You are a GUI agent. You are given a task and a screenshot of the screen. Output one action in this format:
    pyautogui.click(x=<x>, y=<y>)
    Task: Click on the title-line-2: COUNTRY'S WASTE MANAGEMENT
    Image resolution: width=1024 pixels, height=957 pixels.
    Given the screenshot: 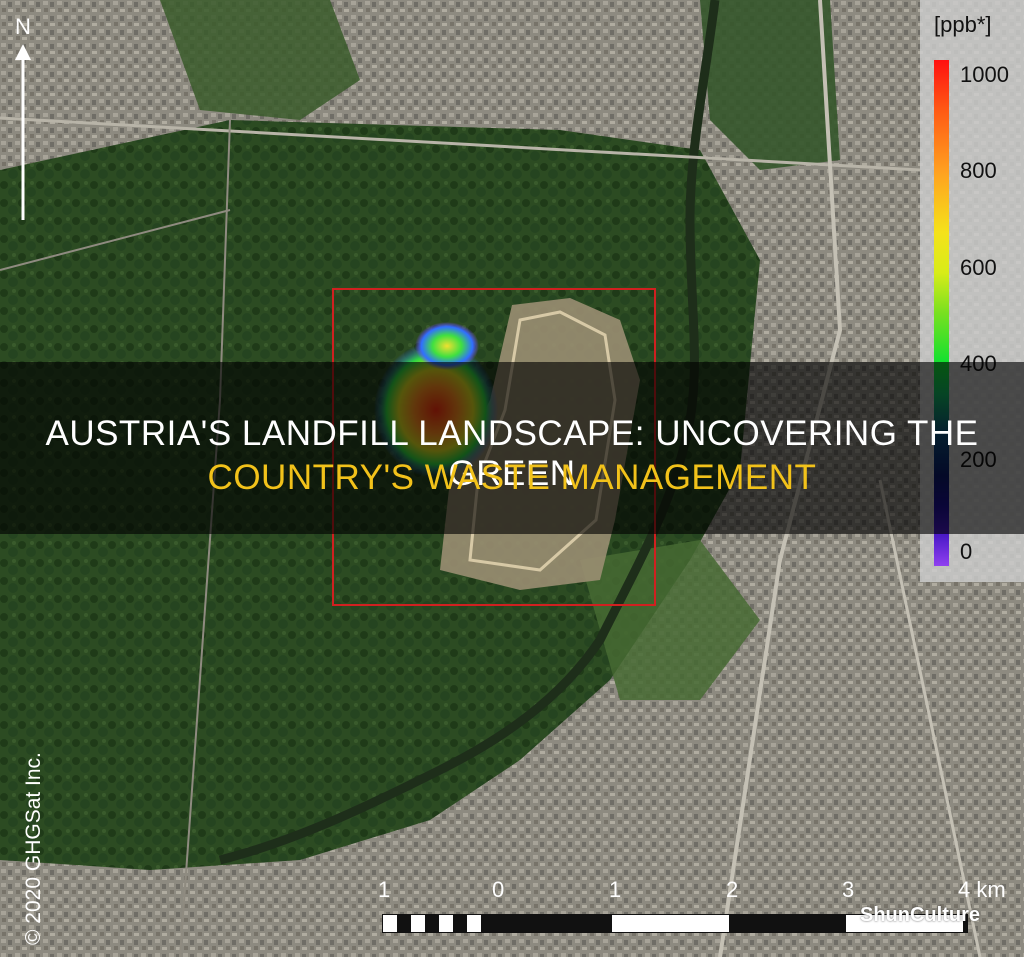 What is the action you would take?
    pyautogui.click(x=512, y=477)
    